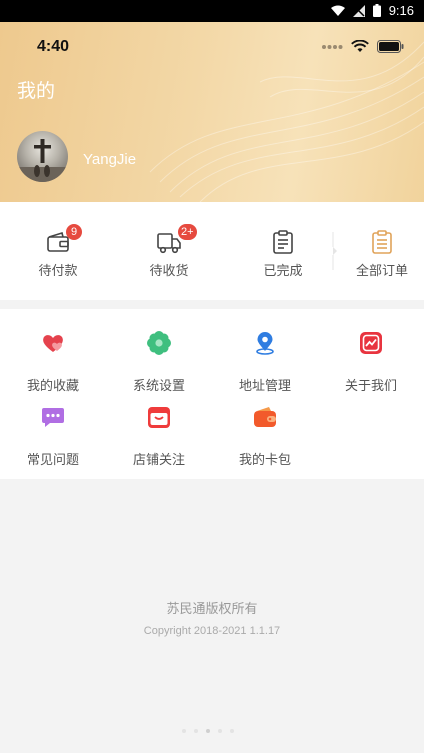 Image resolution: width=424 pixels, height=753 pixels. Describe the element at coordinates (358, 10) in the screenshot. I see `no-signal-icon` at that location.